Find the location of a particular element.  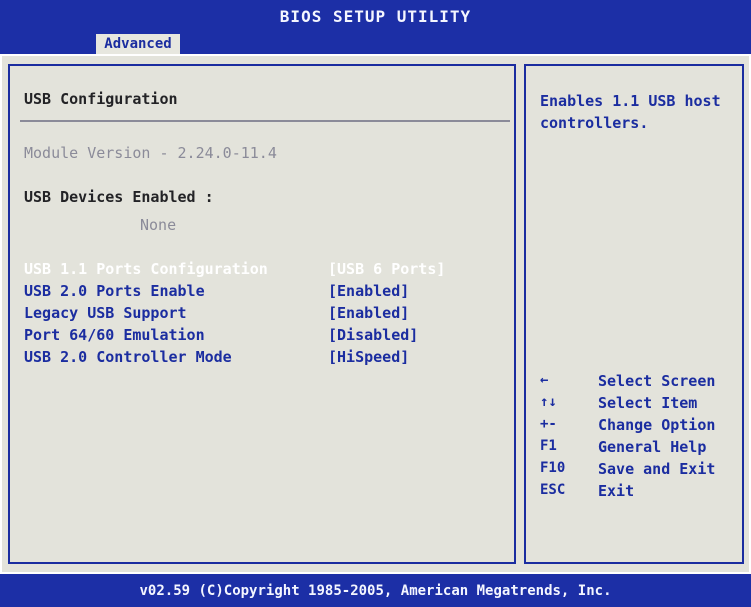

legend-change-option: +- Change Option is located at coordinates (635, 427).